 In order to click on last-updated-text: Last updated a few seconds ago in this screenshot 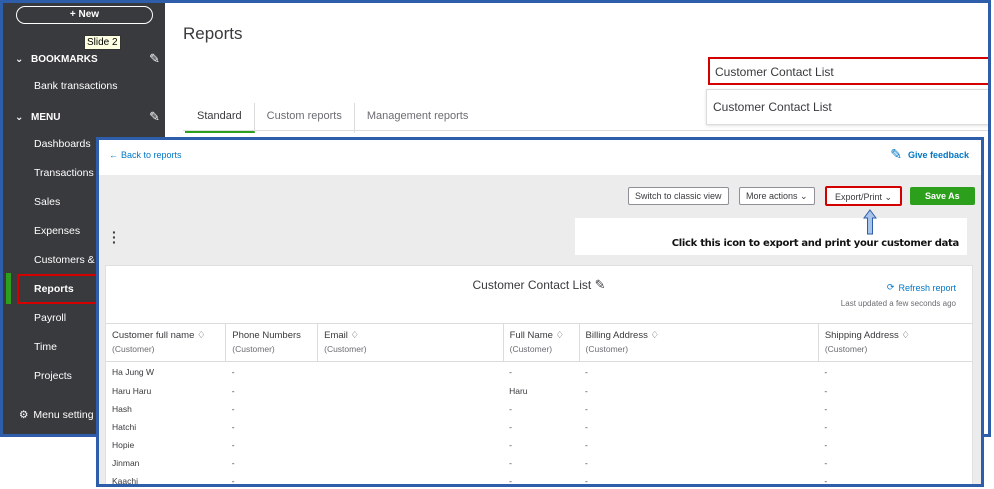, I will do `click(898, 303)`.